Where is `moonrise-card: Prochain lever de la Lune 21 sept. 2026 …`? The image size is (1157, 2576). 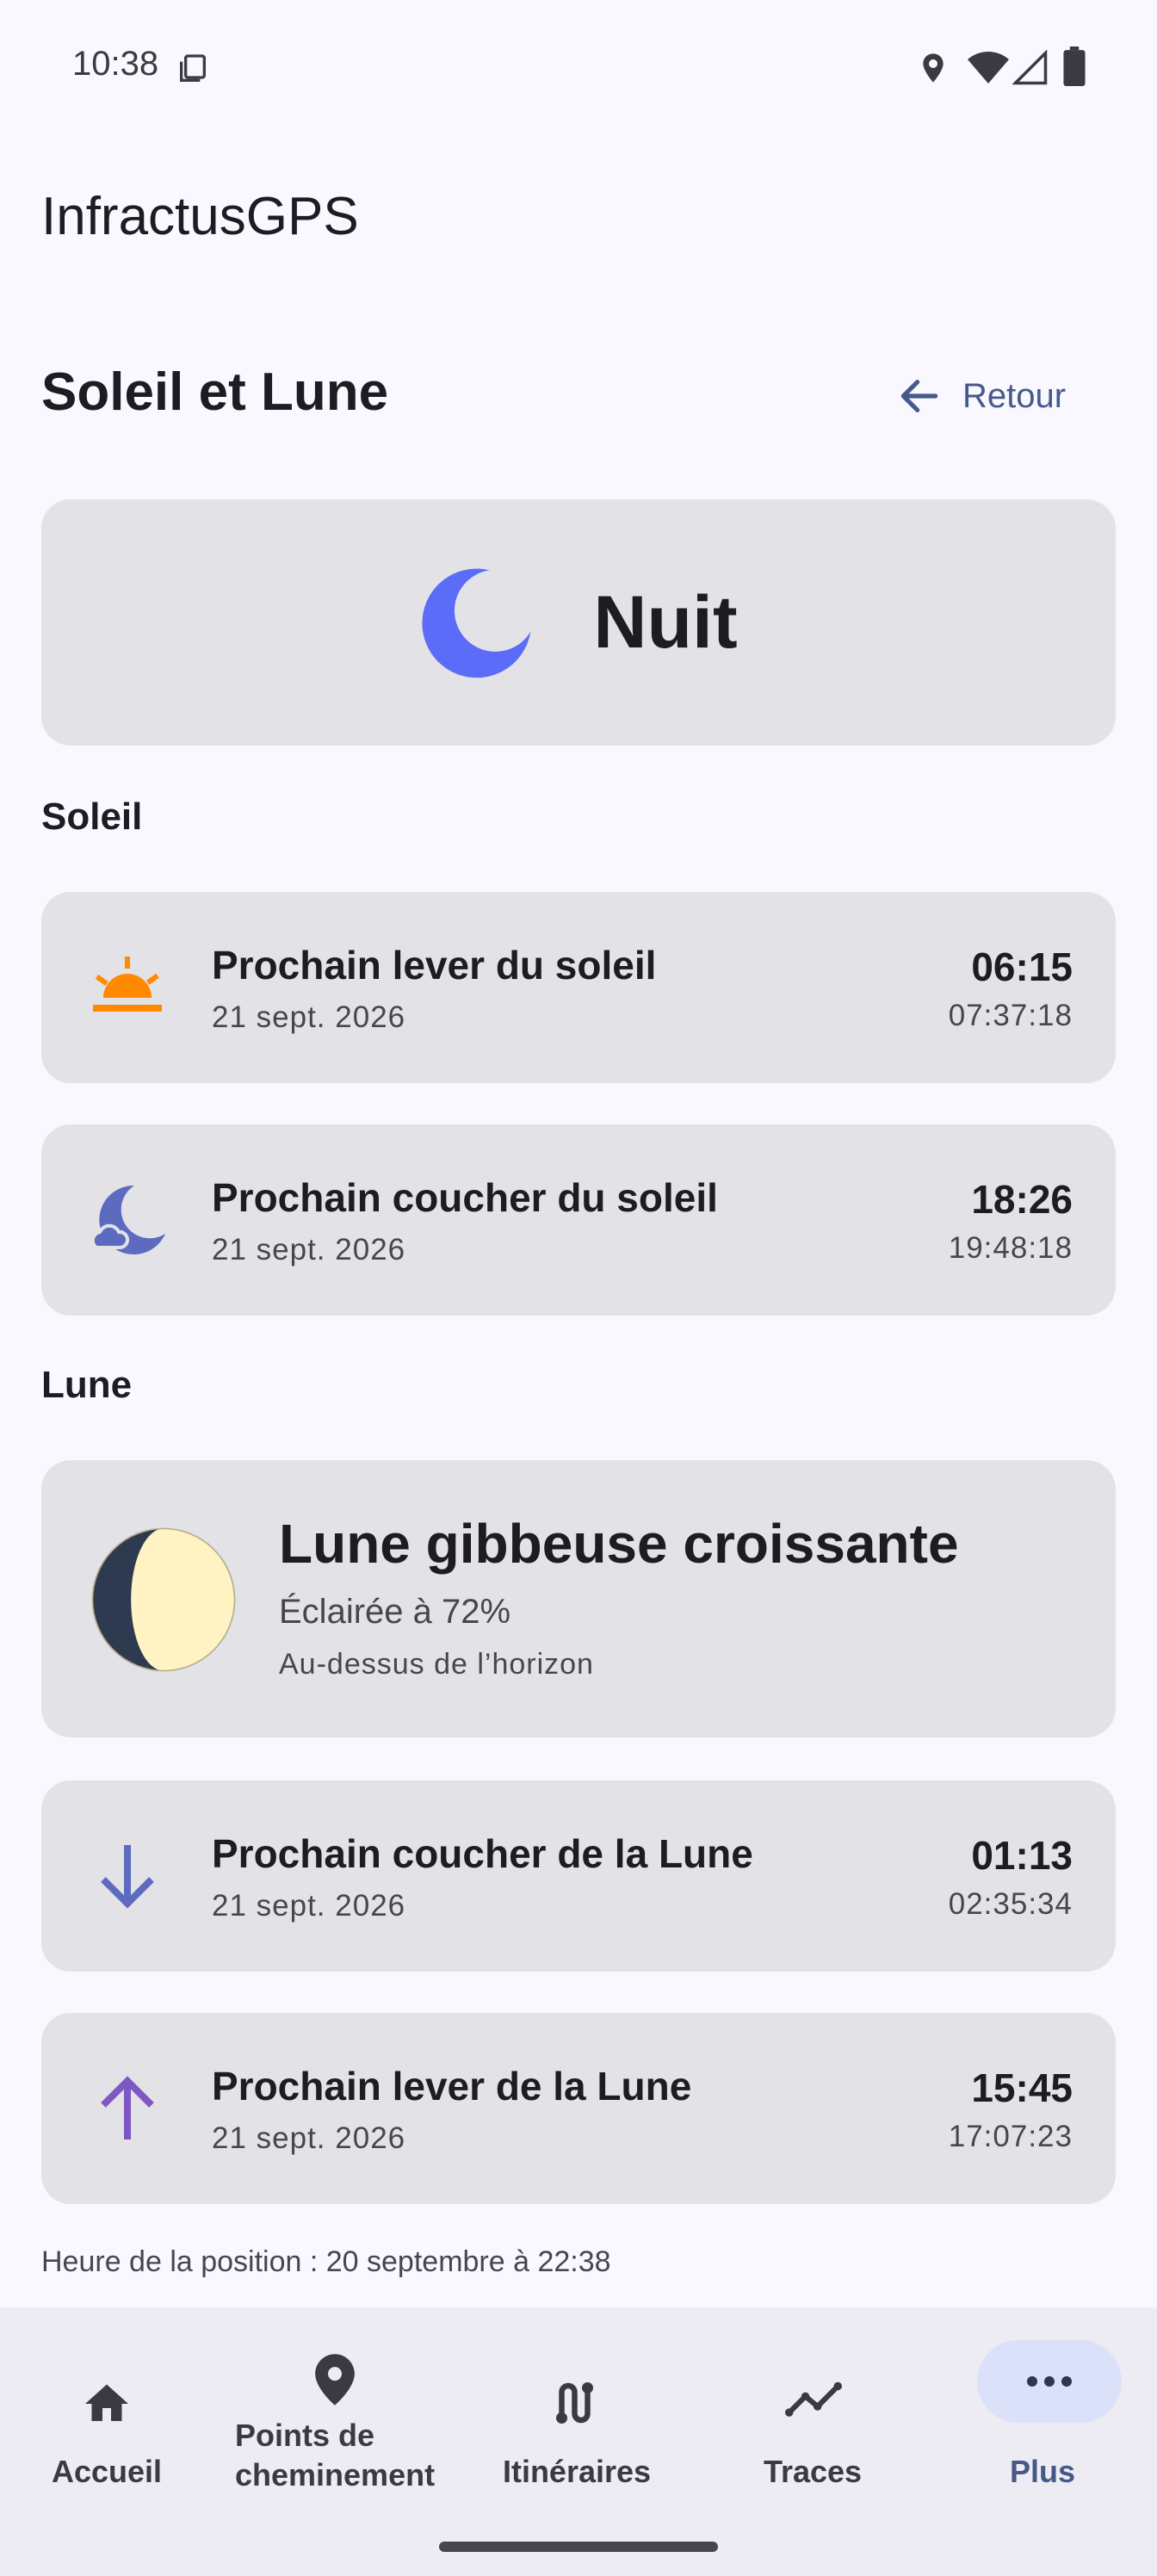
moonrise-card: Prochain lever de la Lune 21 sept. 2026 … is located at coordinates (579, 2108).